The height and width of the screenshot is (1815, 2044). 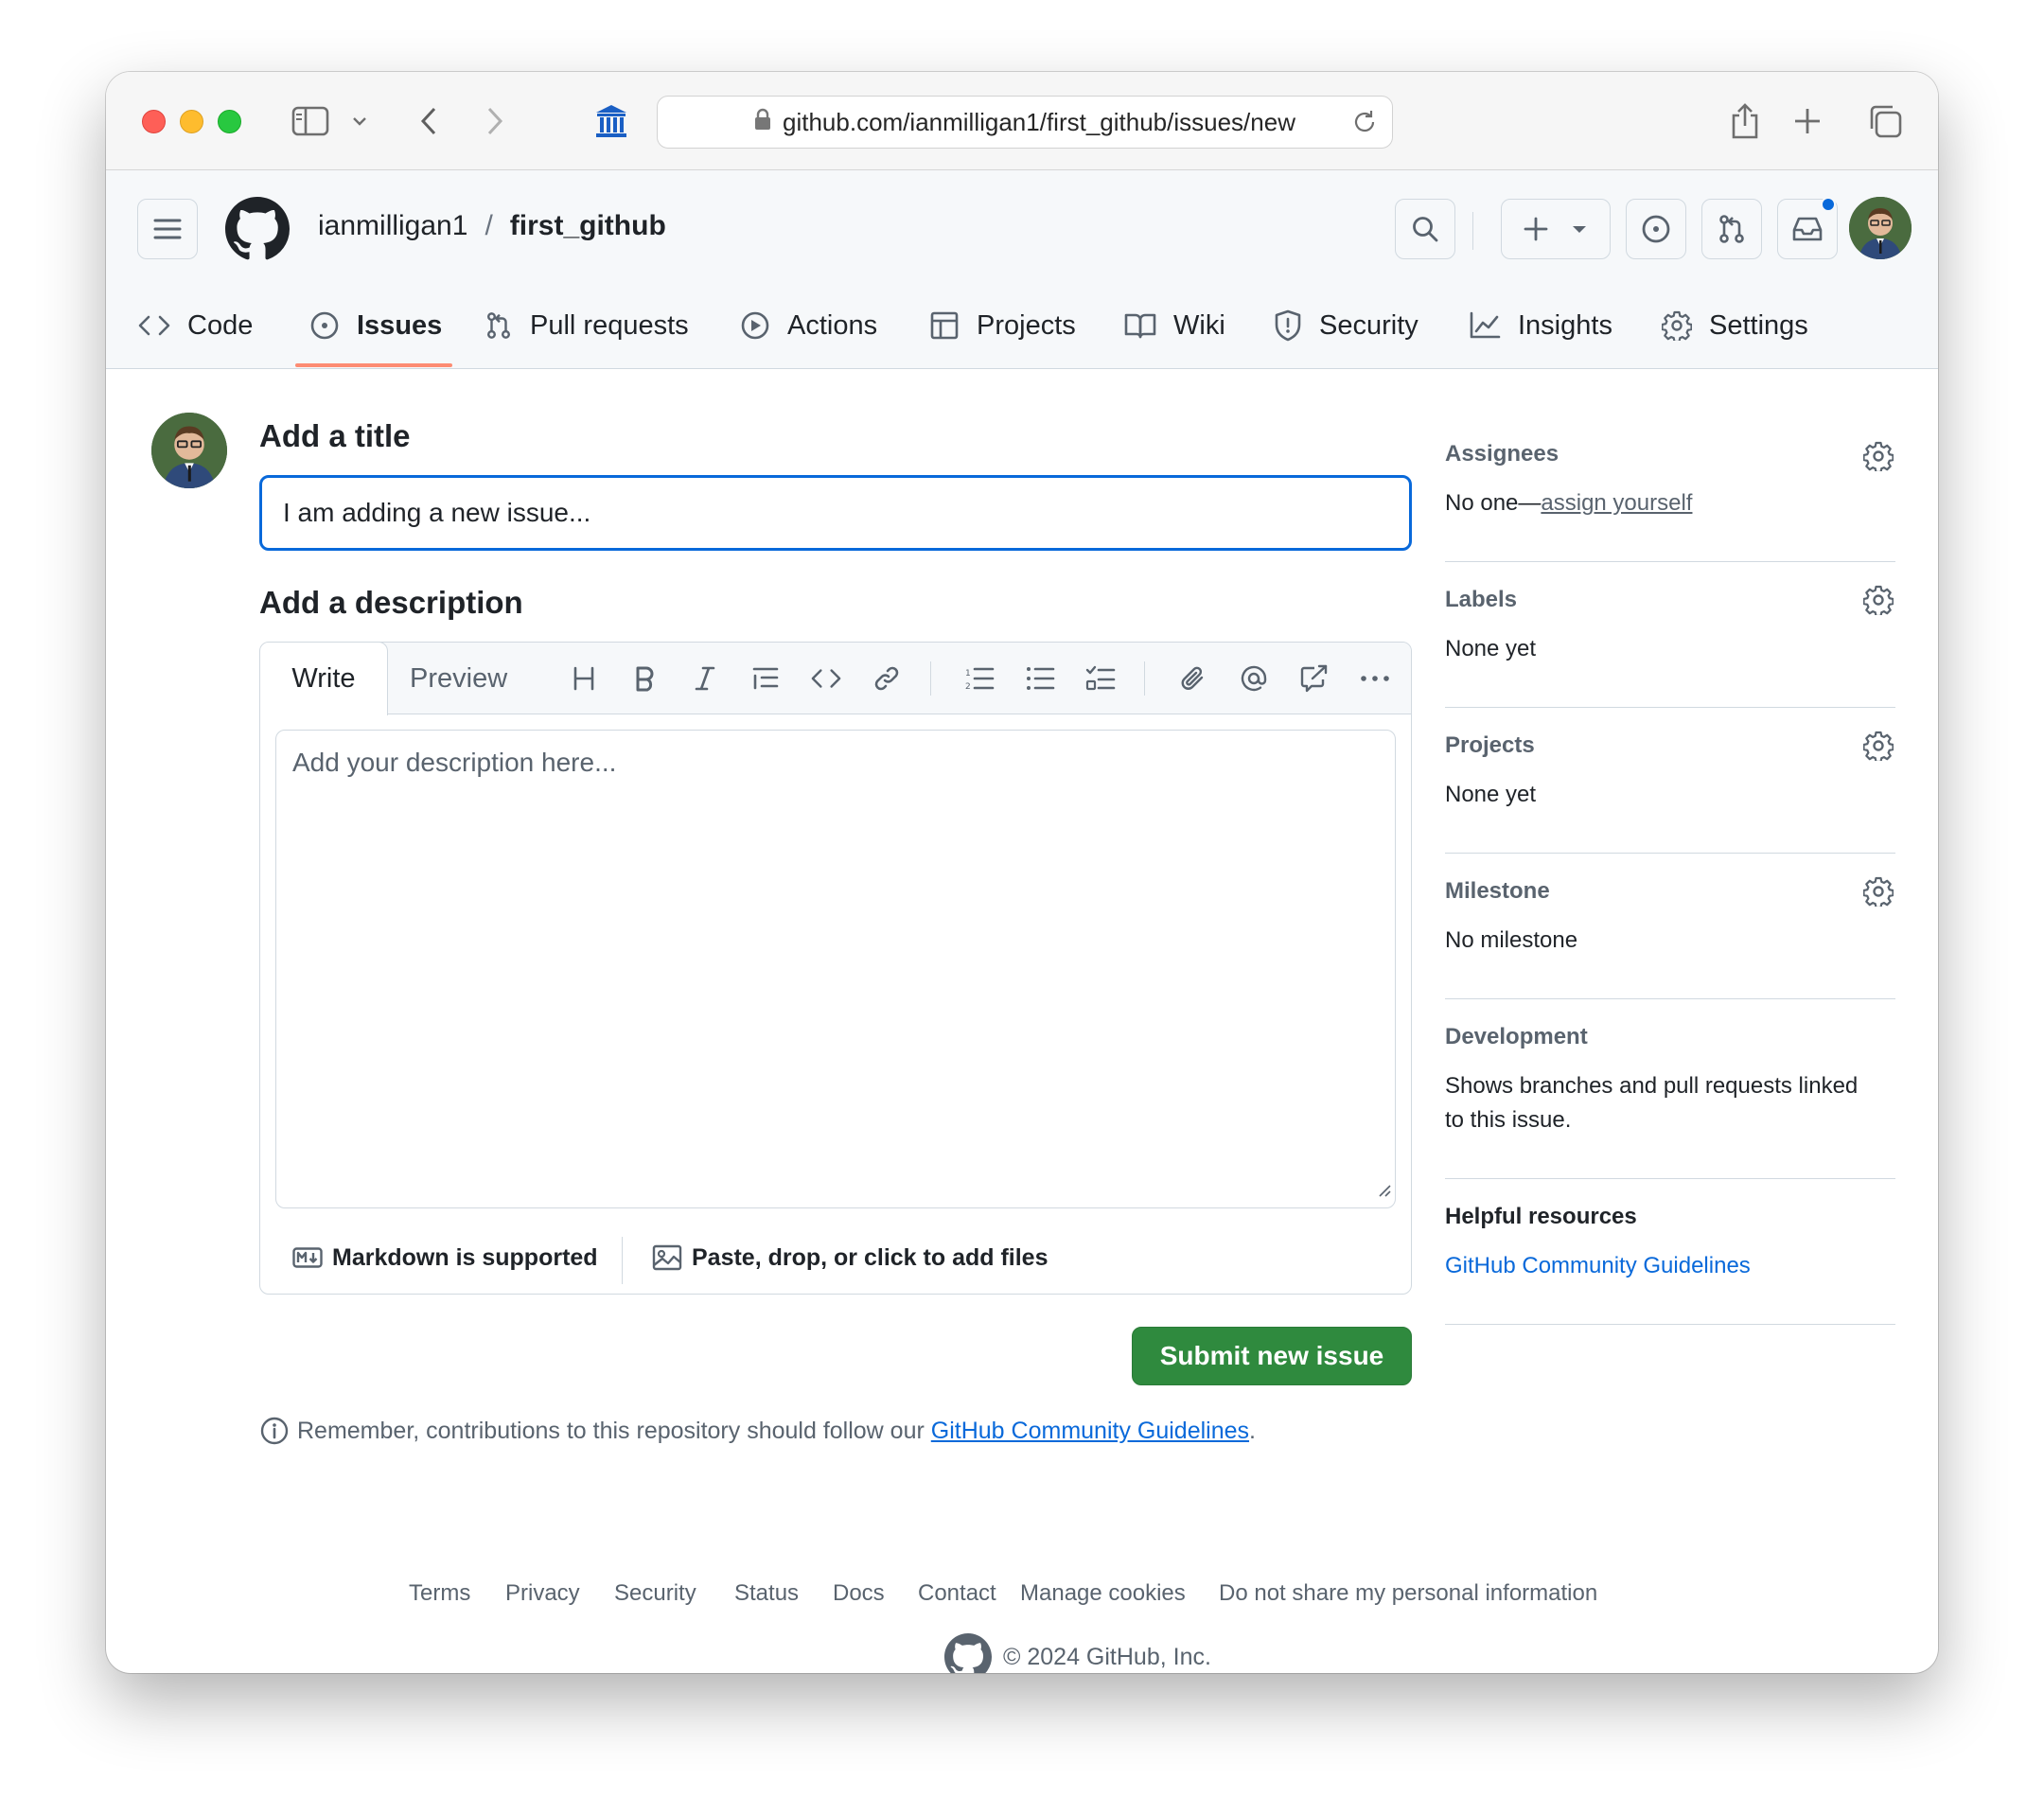 What do you see at coordinates (832, 325) in the screenshot?
I see `tab-label: Actions` at bounding box center [832, 325].